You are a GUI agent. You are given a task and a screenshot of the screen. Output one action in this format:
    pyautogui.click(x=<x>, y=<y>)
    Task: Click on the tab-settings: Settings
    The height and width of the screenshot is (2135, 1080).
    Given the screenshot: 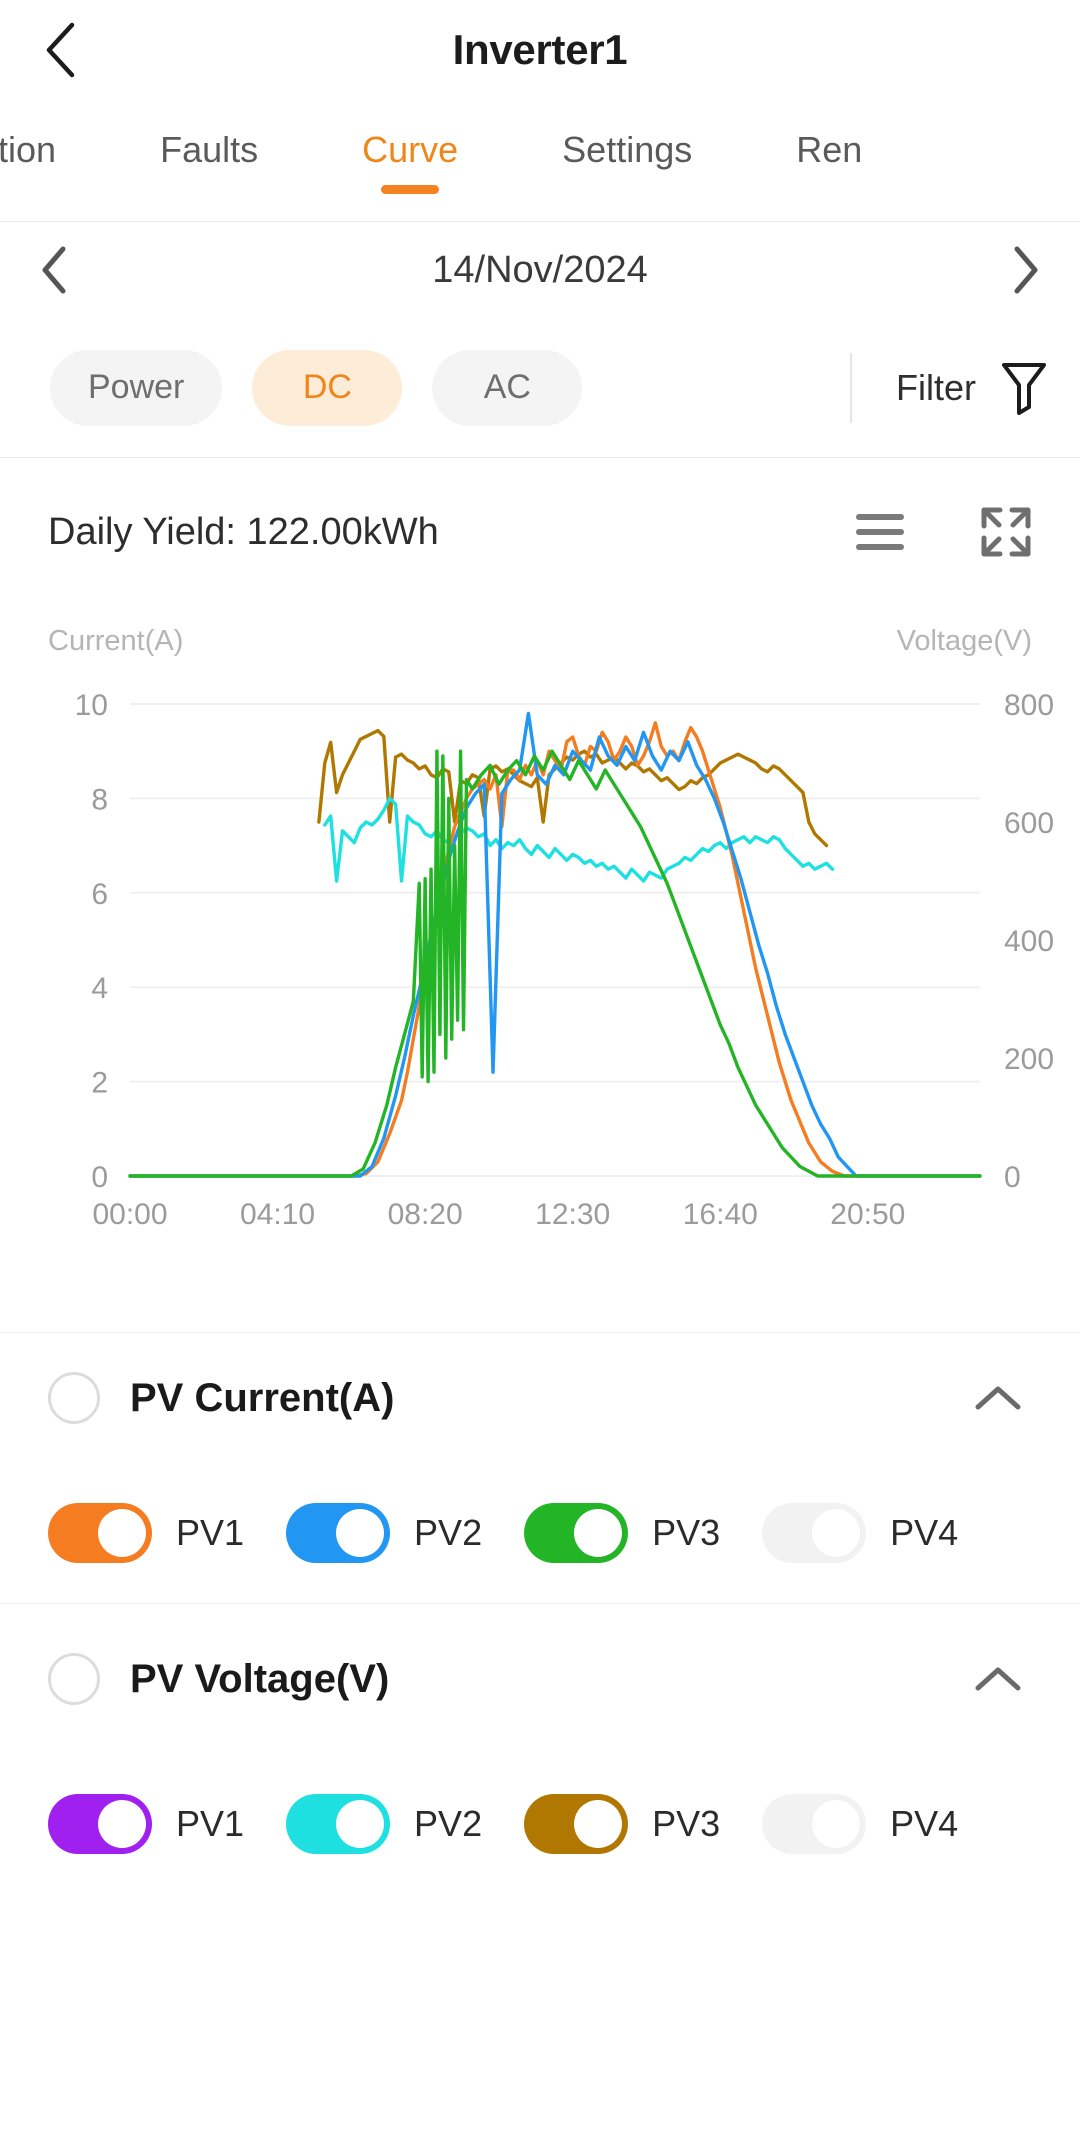 What is the action you would take?
    pyautogui.click(x=627, y=150)
    